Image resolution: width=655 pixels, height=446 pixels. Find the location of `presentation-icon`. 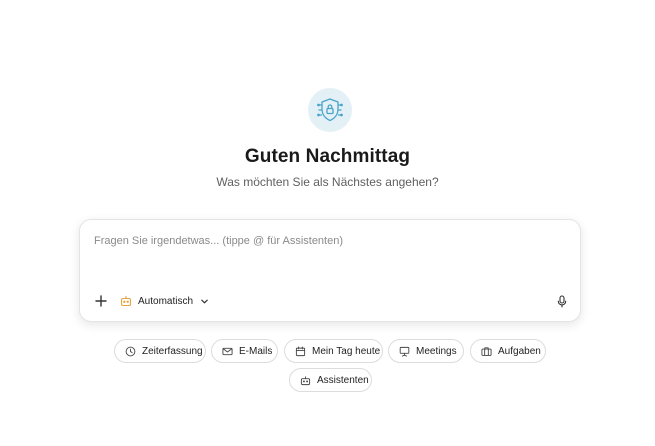

presentation-icon is located at coordinates (404, 351).